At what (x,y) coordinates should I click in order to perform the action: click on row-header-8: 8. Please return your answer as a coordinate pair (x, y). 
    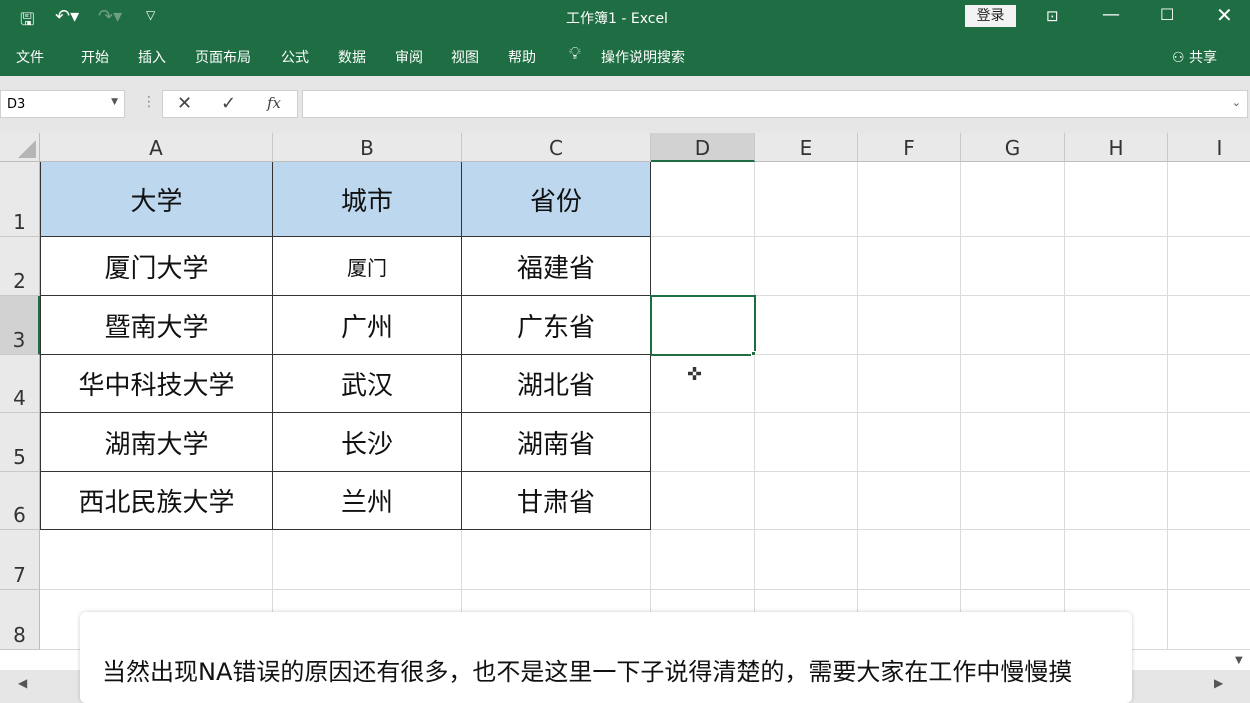
    Looking at the image, I should click on (20, 620).